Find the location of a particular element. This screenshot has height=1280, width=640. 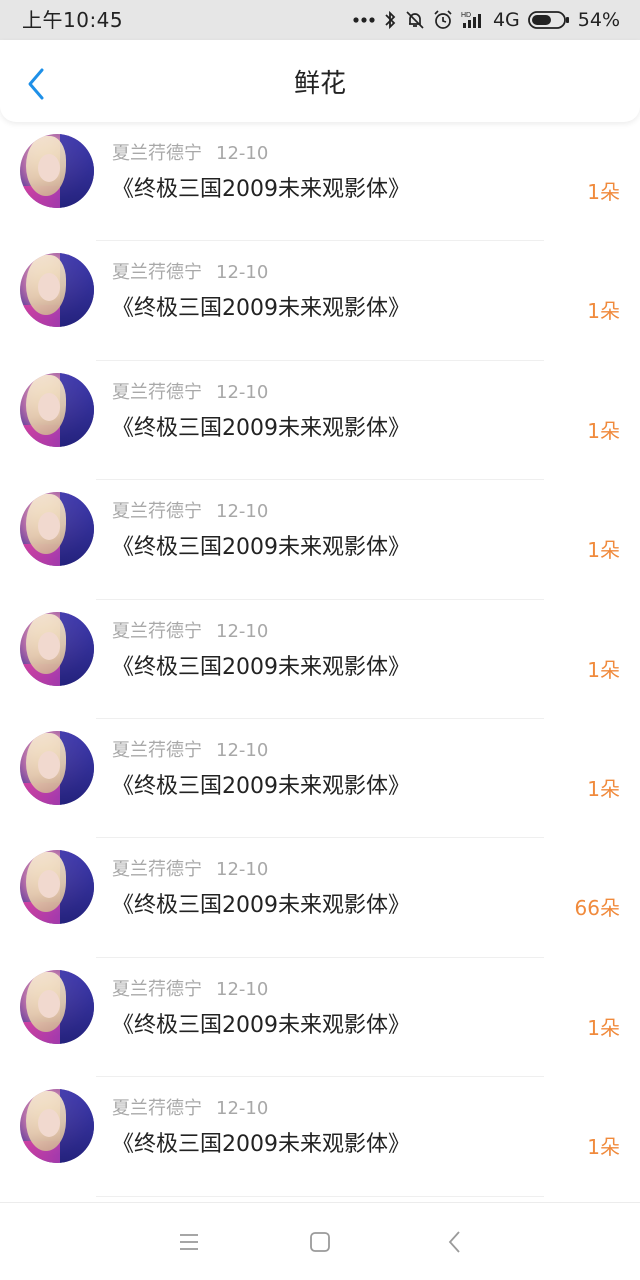

list-item: 夏兰荇德宁 12-10 《终极三国2009未来观影体》 66朵 is located at coordinates (320, 898).